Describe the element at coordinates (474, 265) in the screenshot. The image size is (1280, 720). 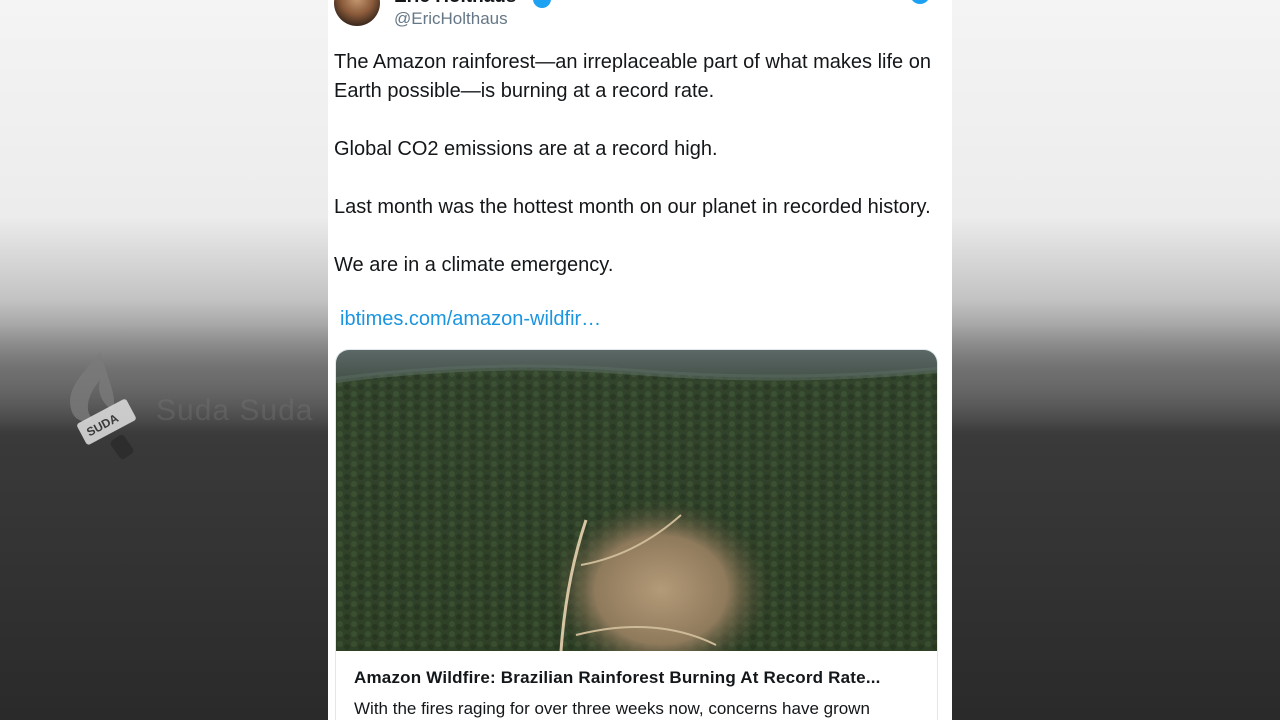
I see `tweet-paragraph: We are in a climate emergency.` at that location.